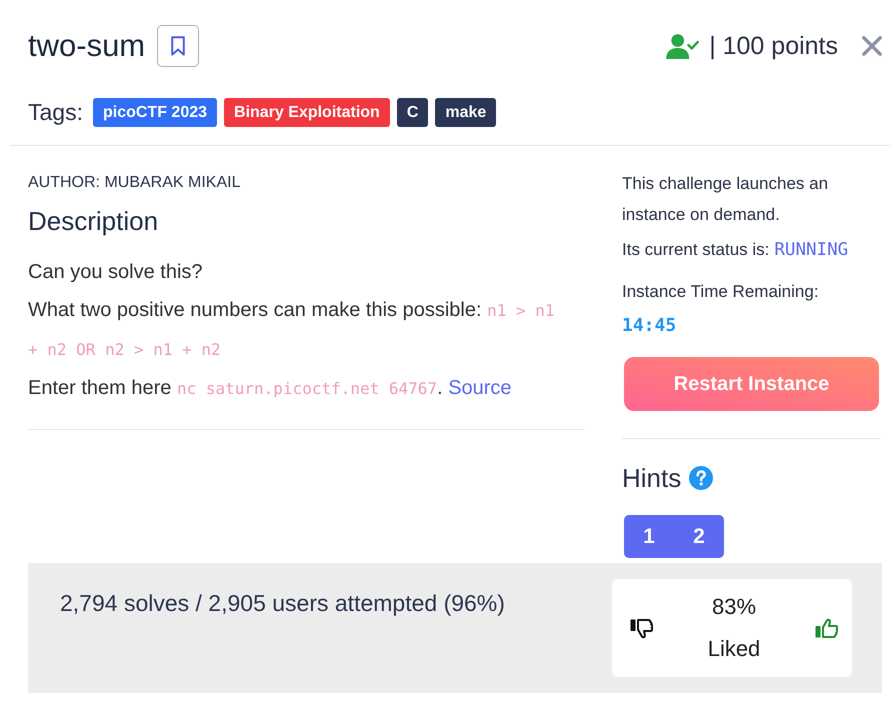 The width and height of the screenshot is (891, 701). Describe the element at coordinates (641, 628) in the screenshot. I see `thumbs-down-icon` at that location.